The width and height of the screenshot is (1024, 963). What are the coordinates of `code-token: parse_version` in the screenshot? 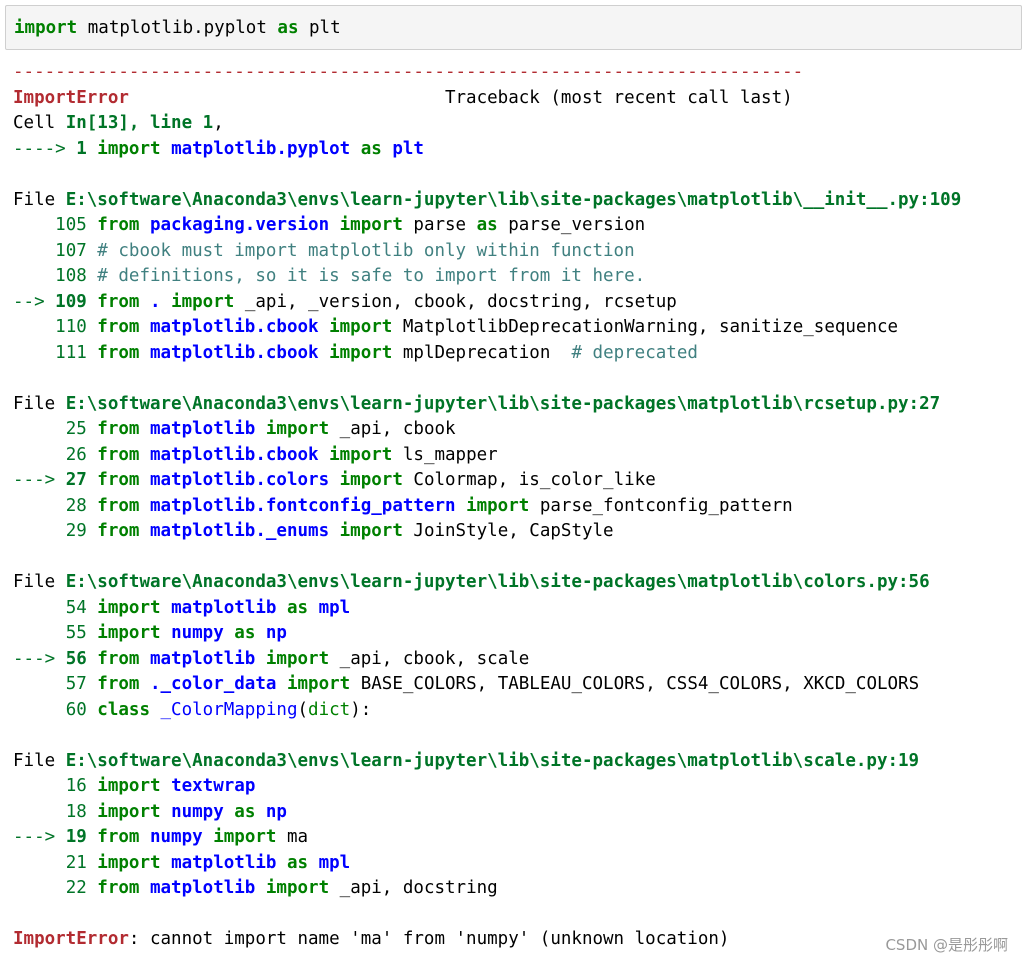 It's located at (571, 225).